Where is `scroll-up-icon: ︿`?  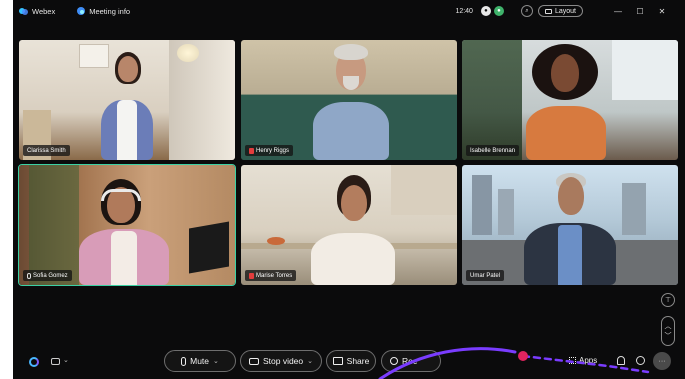
scroll-up-icon: ︿ is located at coordinates (668, 326).